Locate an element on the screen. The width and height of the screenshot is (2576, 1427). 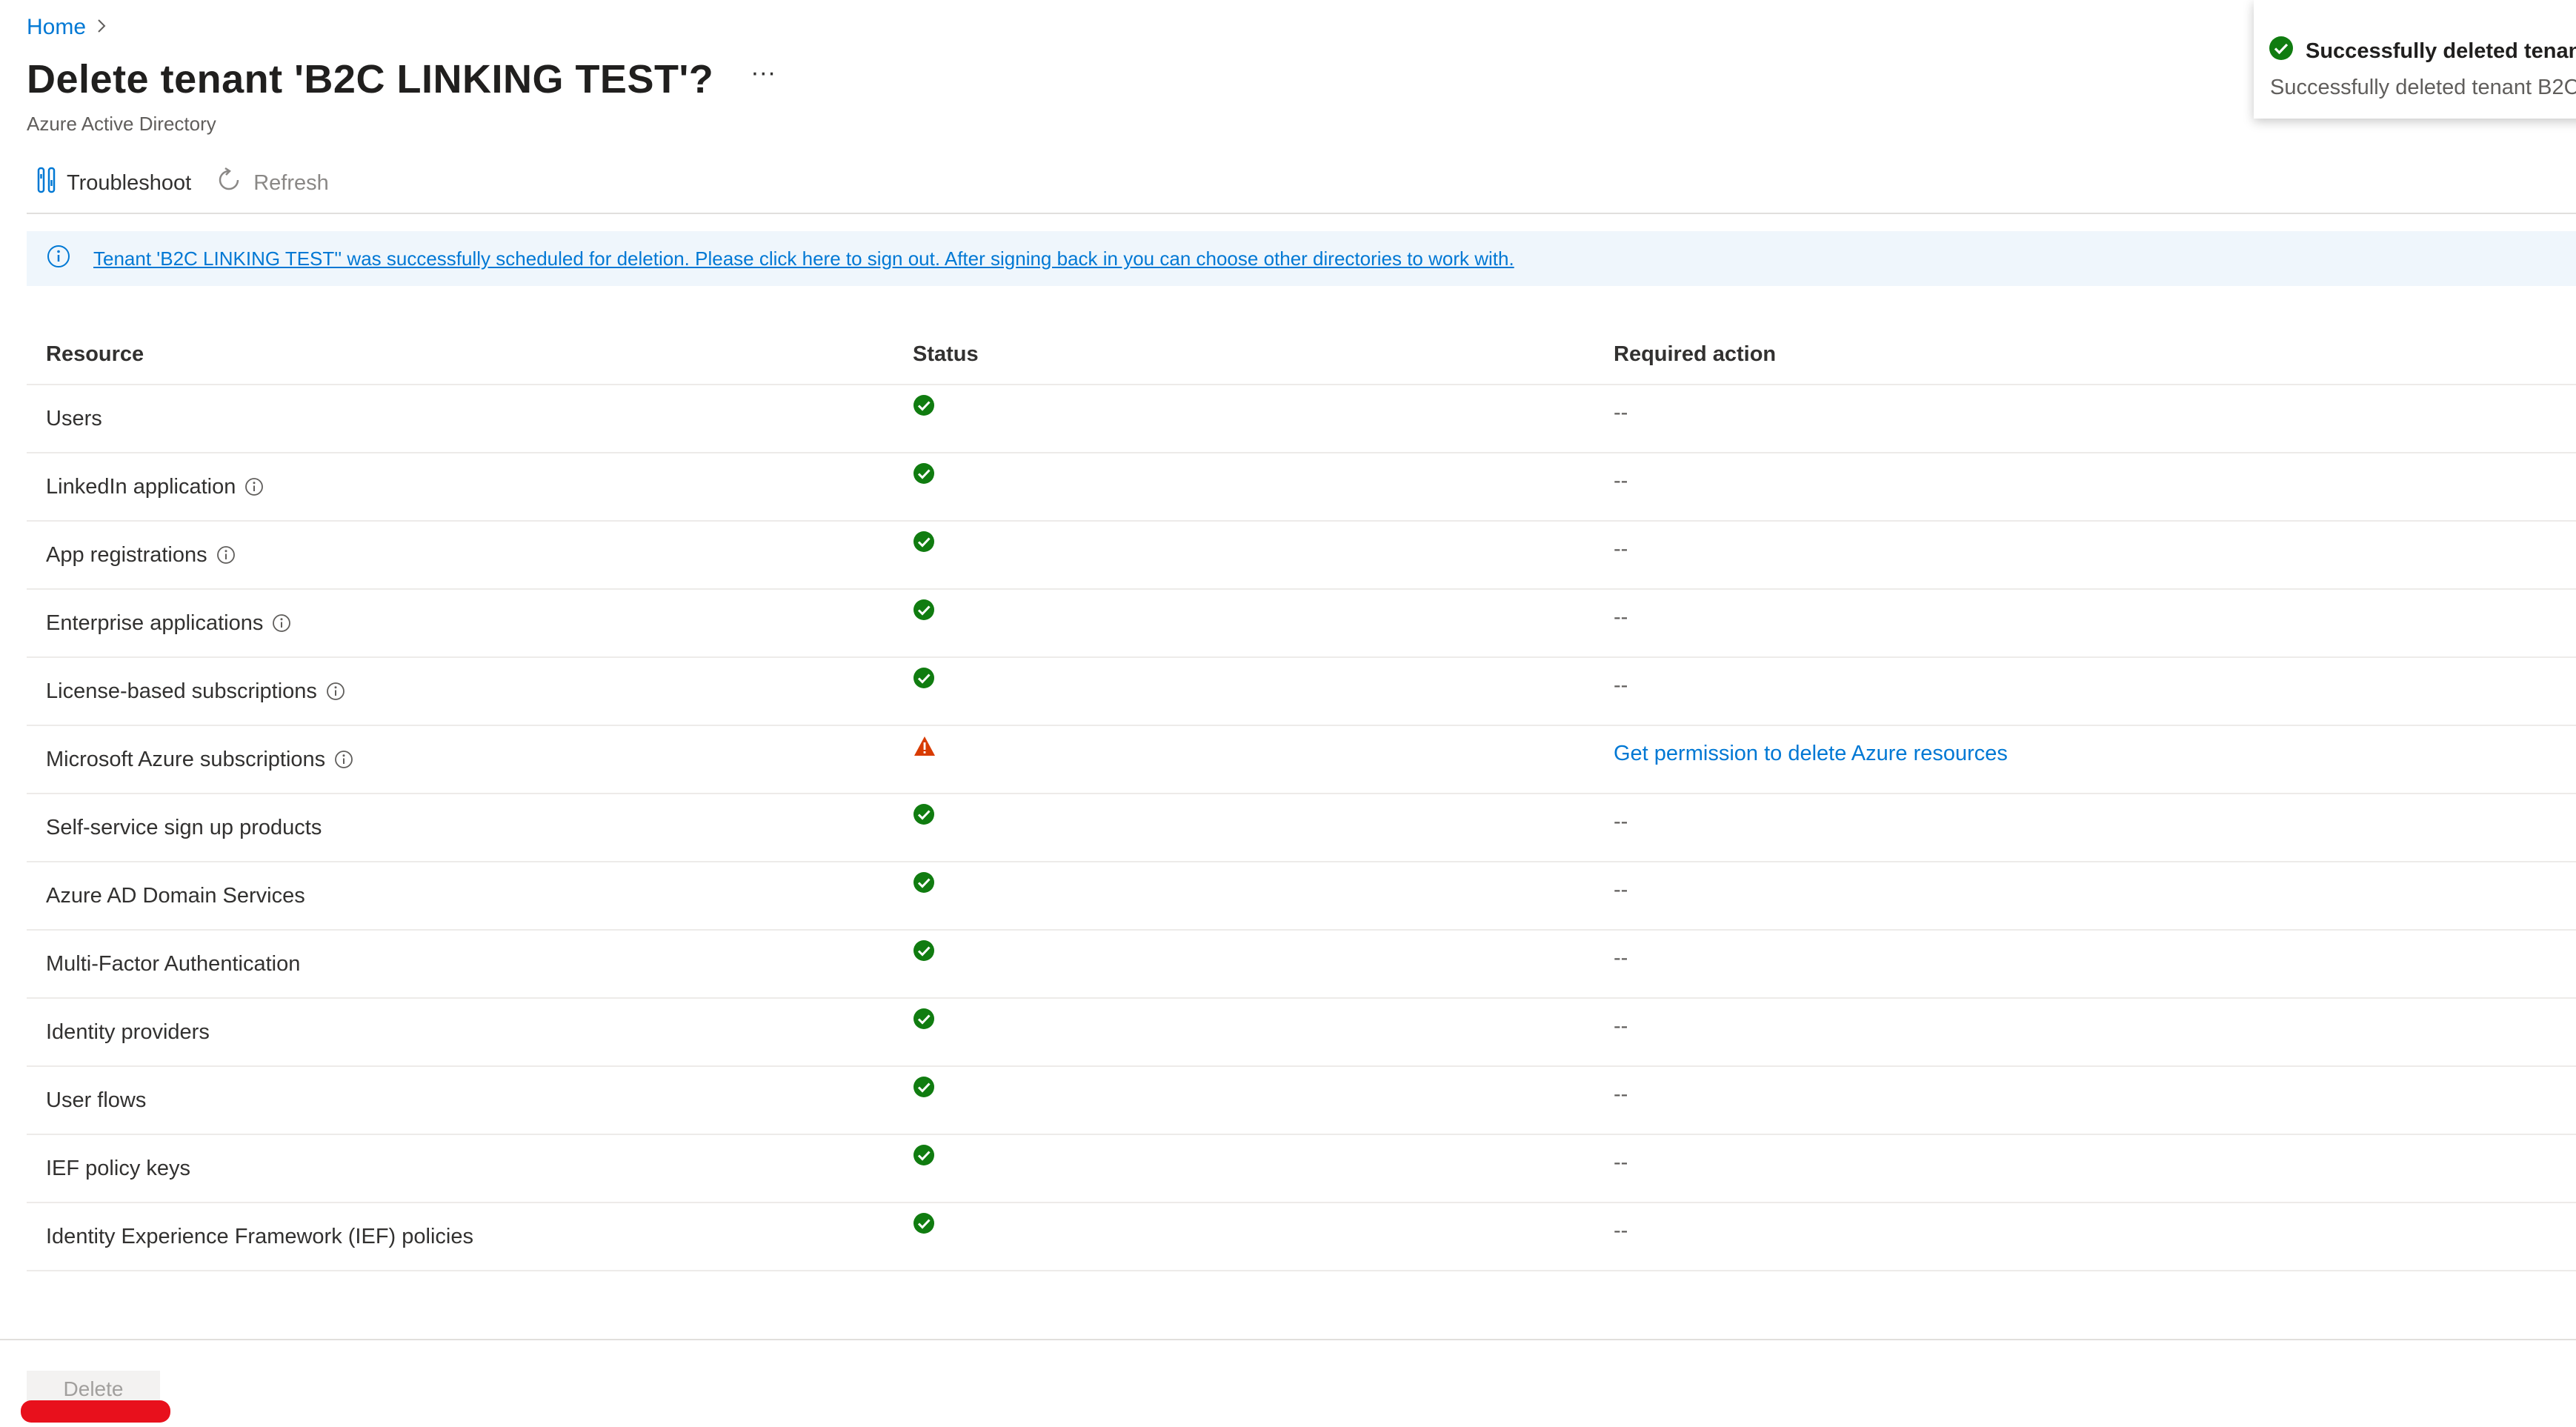
title-row: Delete tenant 'B2C LINKING TEST'? ··· is located at coordinates (401, 79).